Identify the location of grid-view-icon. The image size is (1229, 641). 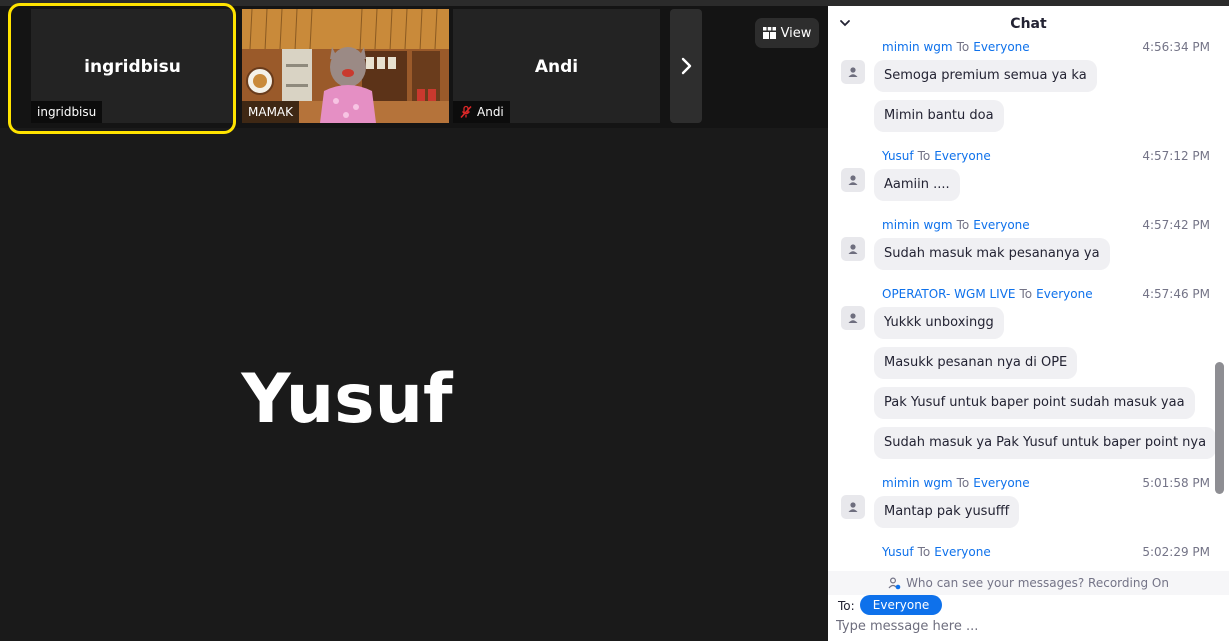
(769, 33).